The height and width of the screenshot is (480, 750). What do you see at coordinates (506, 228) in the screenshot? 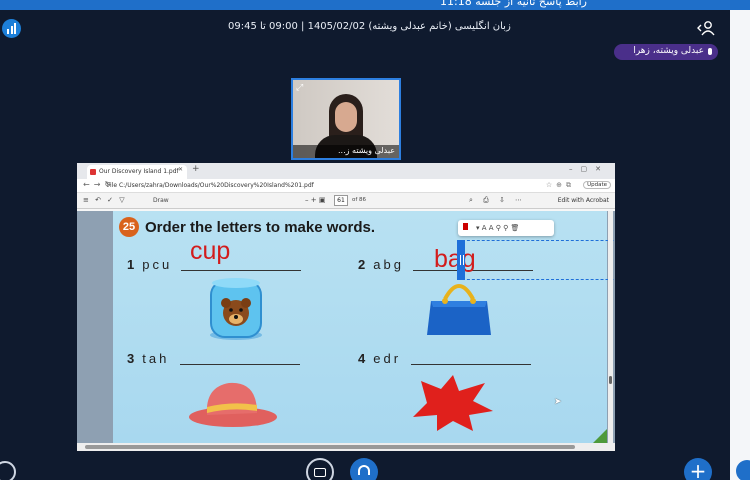
I see `text-format-toolbar: ▾ A A ⚲ ⚲ 🗑` at bounding box center [506, 228].